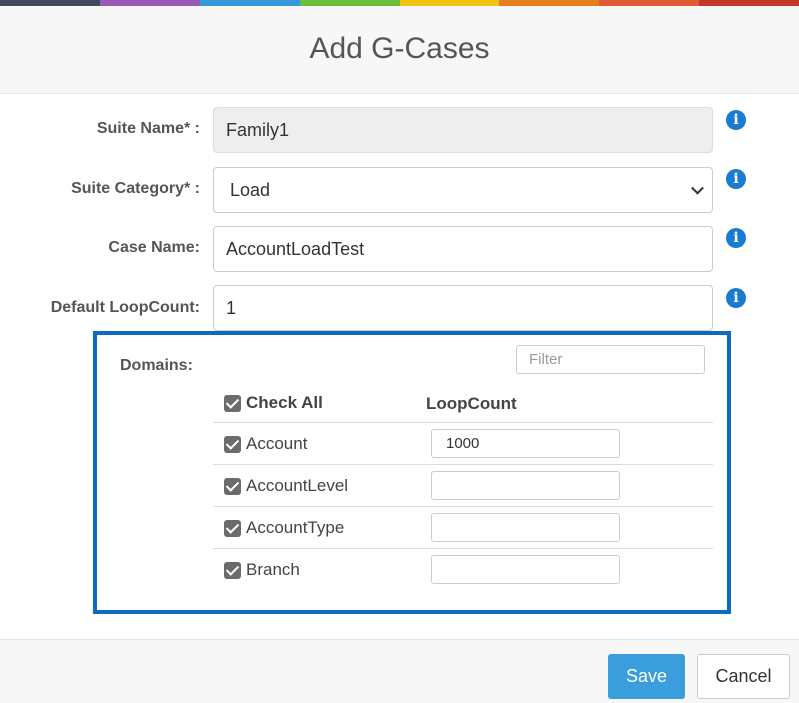 The image size is (799, 703). I want to click on domain-row-account: Account, so click(265, 444).